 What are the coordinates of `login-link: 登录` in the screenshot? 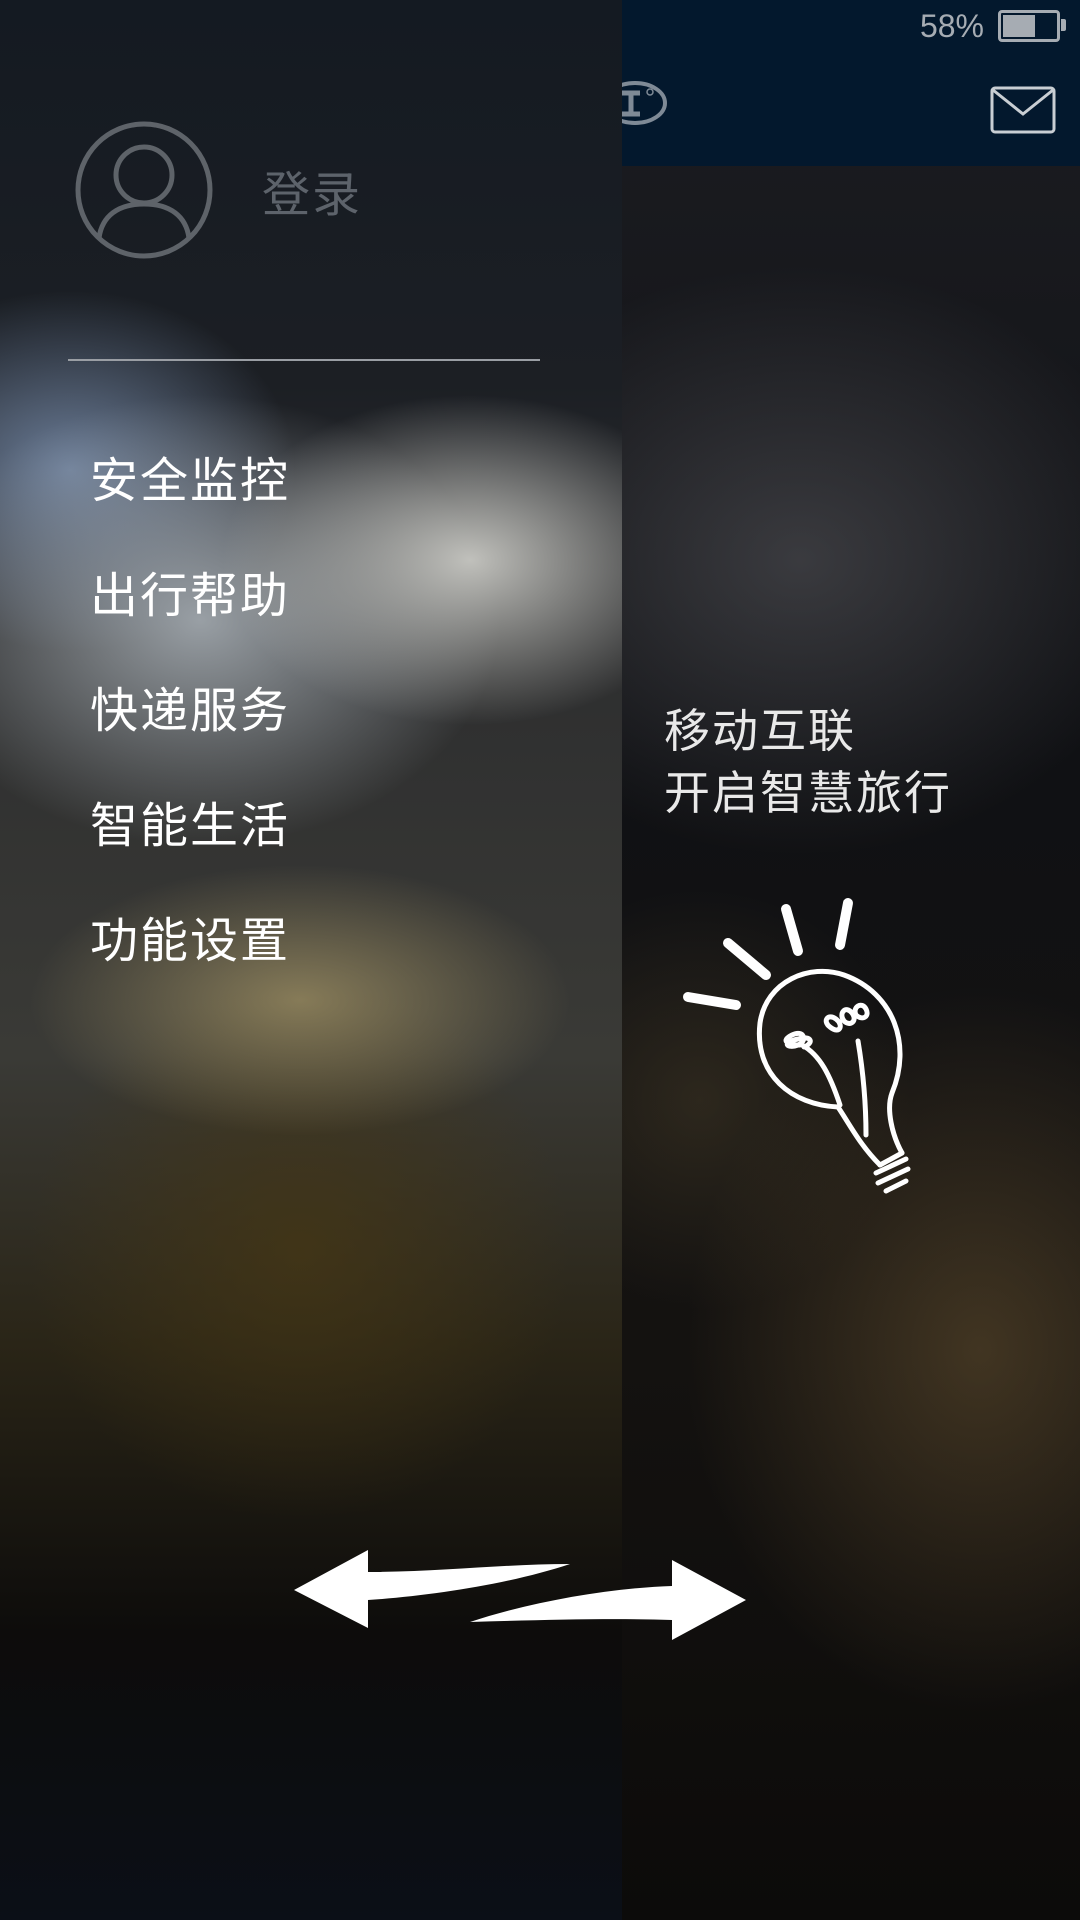 It's located at (312, 190).